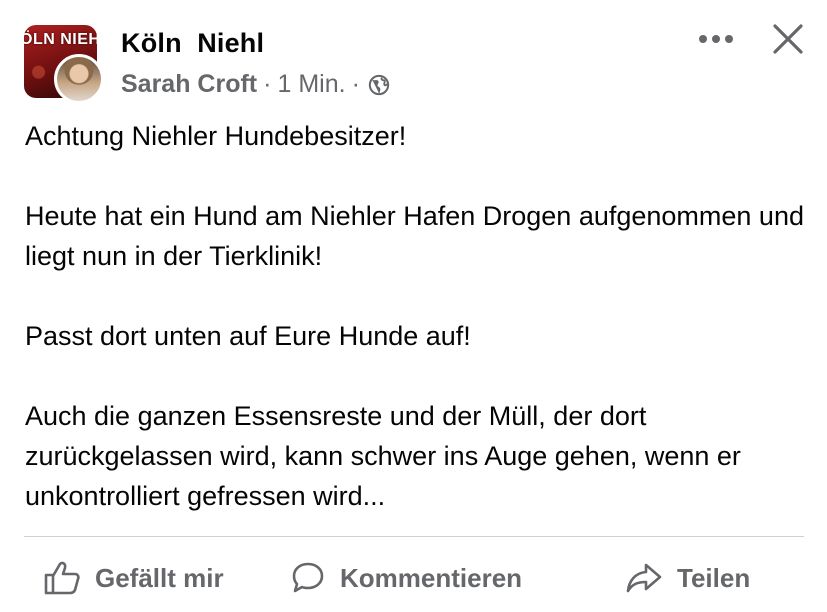 This screenshot has width=827, height=612. What do you see at coordinates (216, 136) in the screenshot?
I see `post-paragraph: Achtung Niehler Hundebesitzer!` at bounding box center [216, 136].